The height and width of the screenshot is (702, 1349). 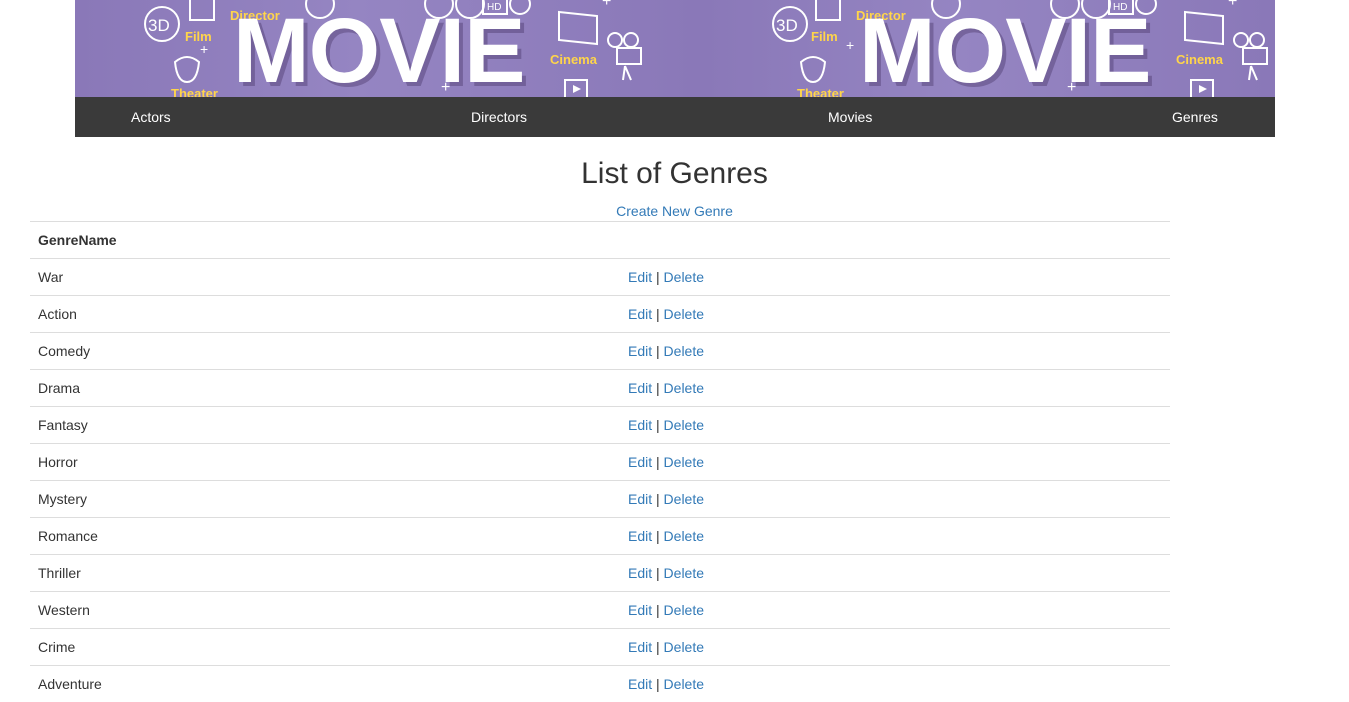 What do you see at coordinates (325, 647) in the screenshot?
I see `genre-name-cell: Crime` at bounding box center [325, 647].